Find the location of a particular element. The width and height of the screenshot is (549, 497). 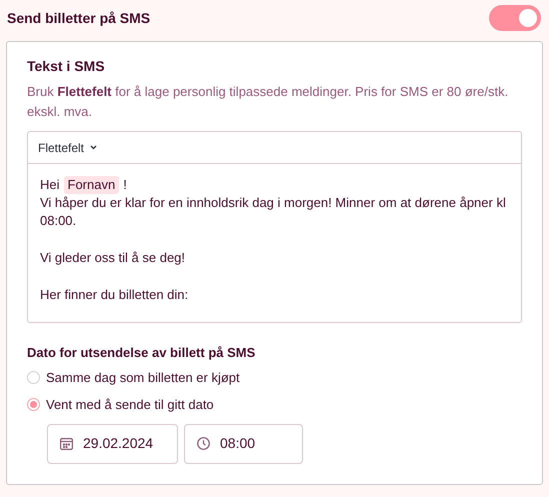

toggle-switch is located at coordinates (515, 18).